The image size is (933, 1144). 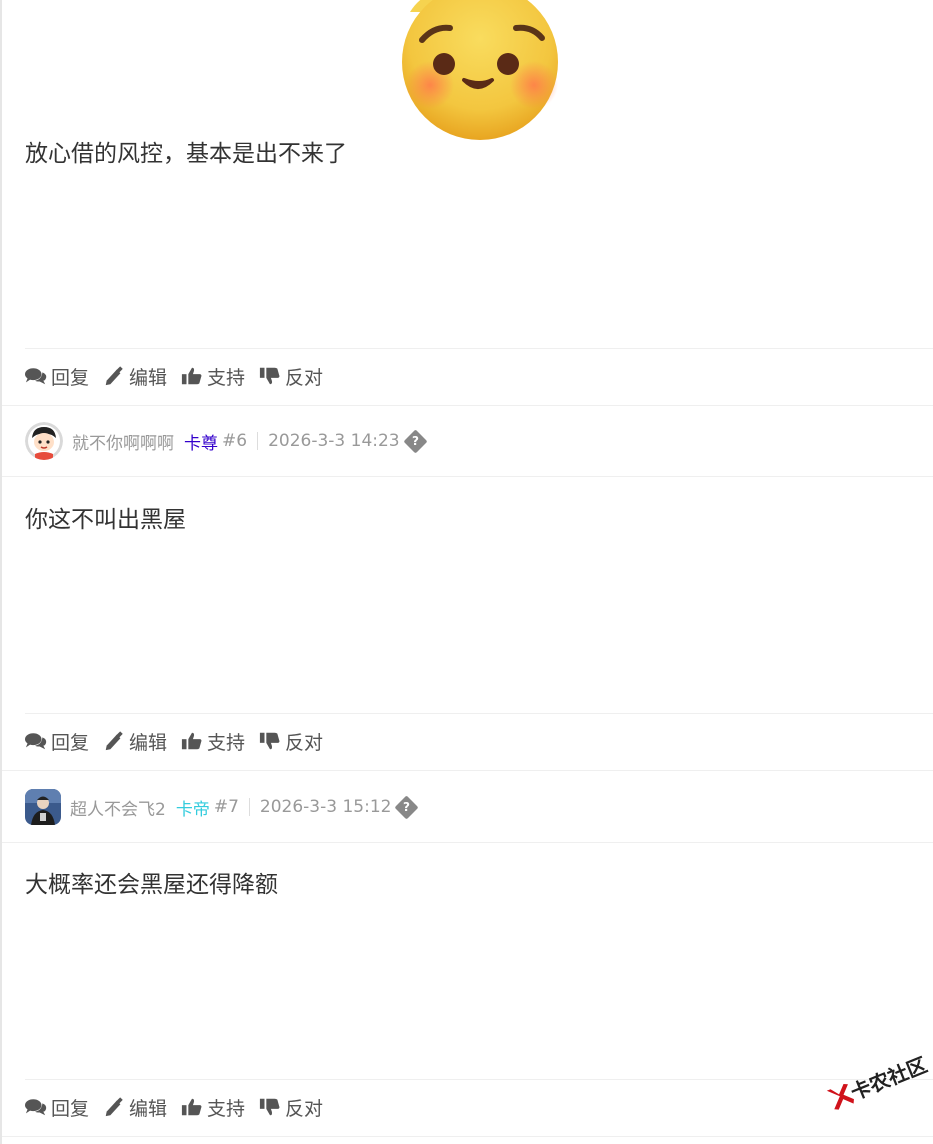 I want to click on post-author-row: 就不你啊啊啊 卡尊 #6 2026-3-3 14:23 ?, so click(x=226, y=441).